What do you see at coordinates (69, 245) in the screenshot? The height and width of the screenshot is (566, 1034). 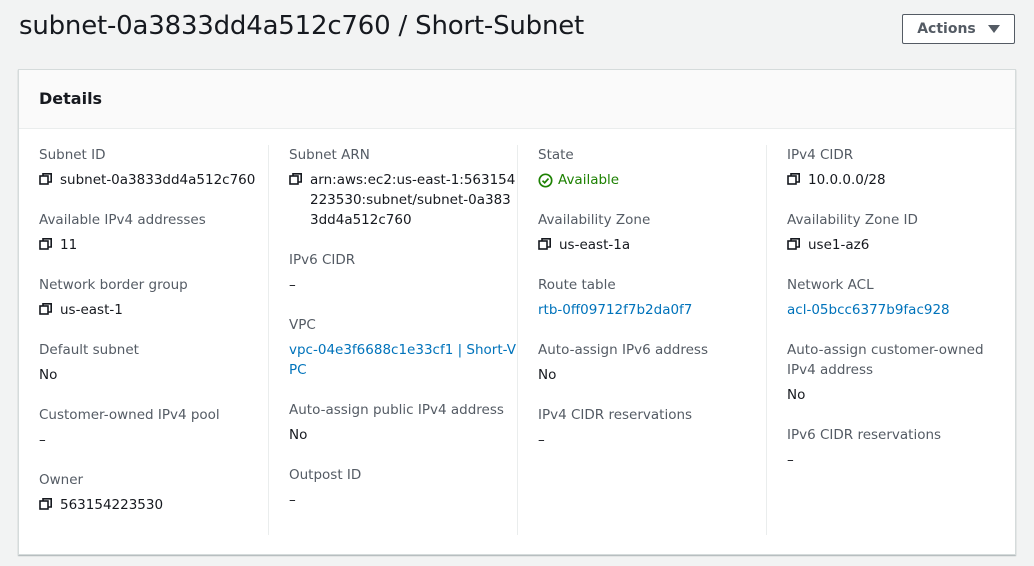 I see `available-ipv4-value: 11` at bounding box center [69, 245].